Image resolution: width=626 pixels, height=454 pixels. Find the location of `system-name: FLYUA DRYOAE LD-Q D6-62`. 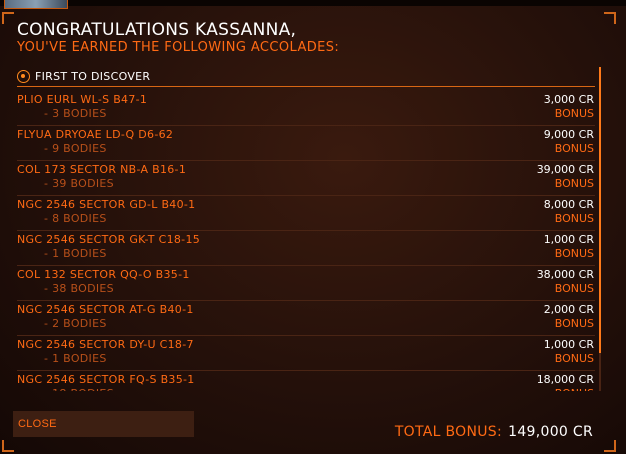

system-name: FLYUA DRYOAE LD-Q D6-62 is located at coordinates (95, 134).